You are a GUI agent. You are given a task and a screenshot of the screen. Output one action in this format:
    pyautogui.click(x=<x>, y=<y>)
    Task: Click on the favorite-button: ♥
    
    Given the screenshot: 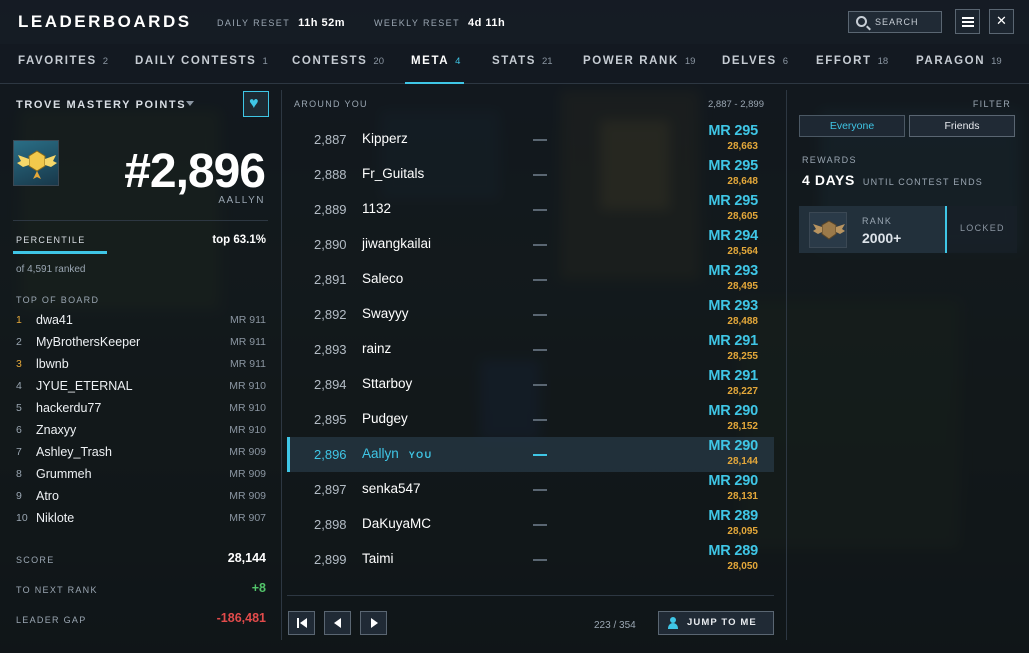 What is the action you would take?
    pyautogui.click(x=256, y=104)
    